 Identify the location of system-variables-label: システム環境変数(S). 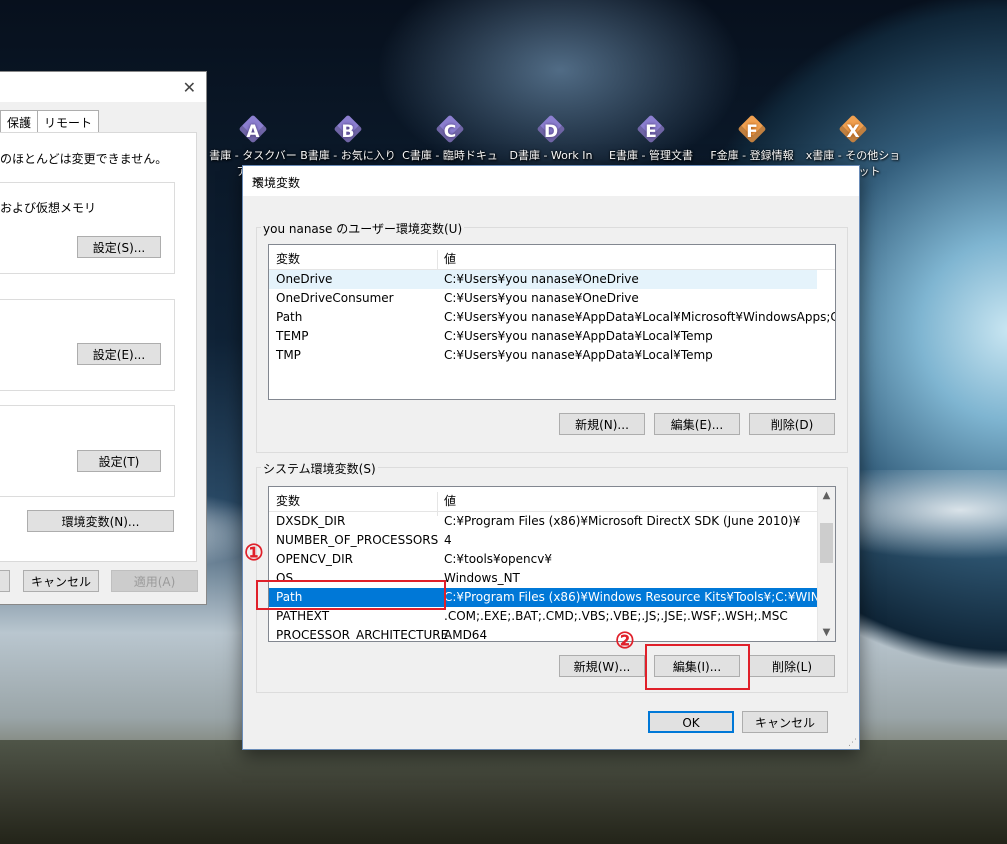
(319, 468).